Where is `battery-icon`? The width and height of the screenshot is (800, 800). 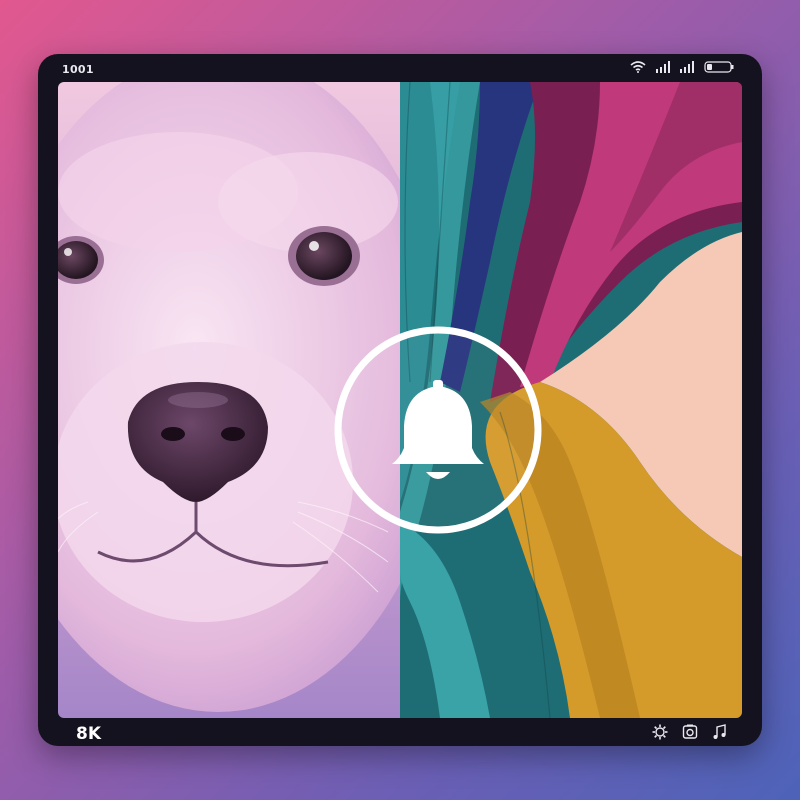
battery-icon is located at coordinates (719, 67).